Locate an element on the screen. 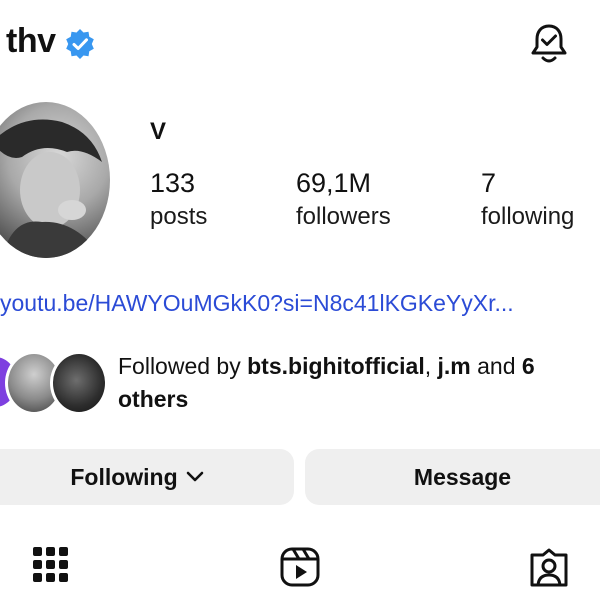 This screenshot has width=600, height=600. tagged-icon is located at coordinates (549, 568).